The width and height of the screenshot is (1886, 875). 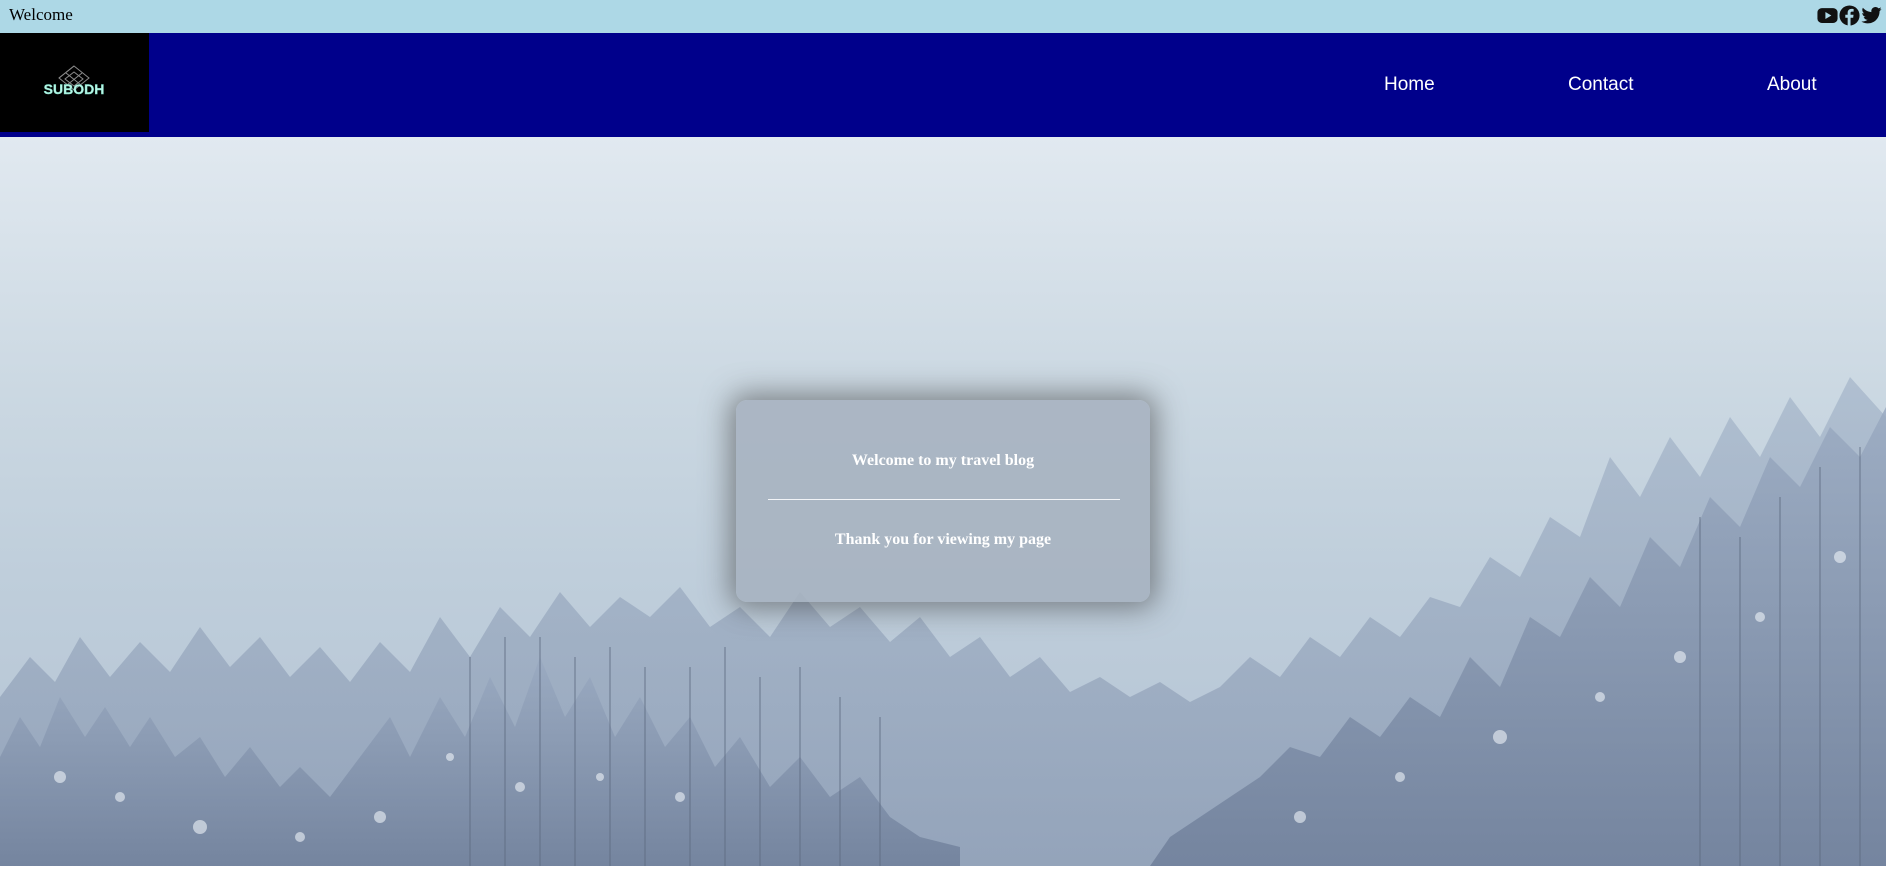 I want to click on logo-mark-icon: SUBODH, so click(x=74, y=81).